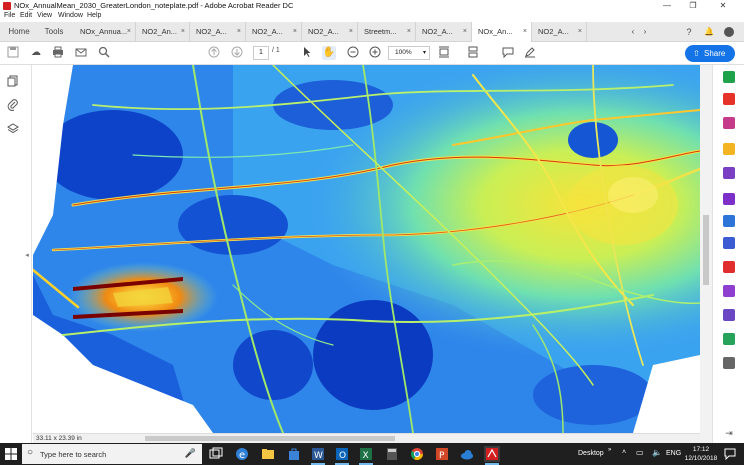  Describe the element at coordinates (729, 99) in the screenshot. I see `create-pdf-icon` at that location.